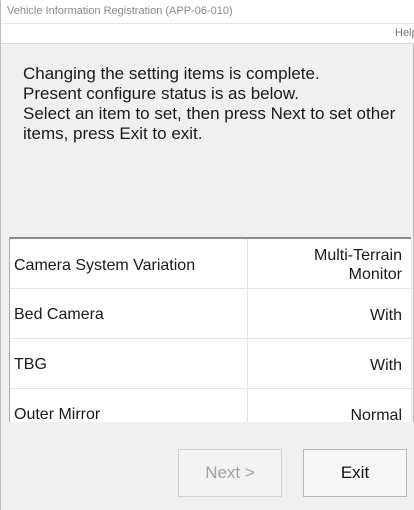 Image resolution: width=414 pixels, height=510 pixels. Describe the element at coordinates (326, 265) in the screenshot. I see `setting-value: Multi-Terrain Monitor` at that location.